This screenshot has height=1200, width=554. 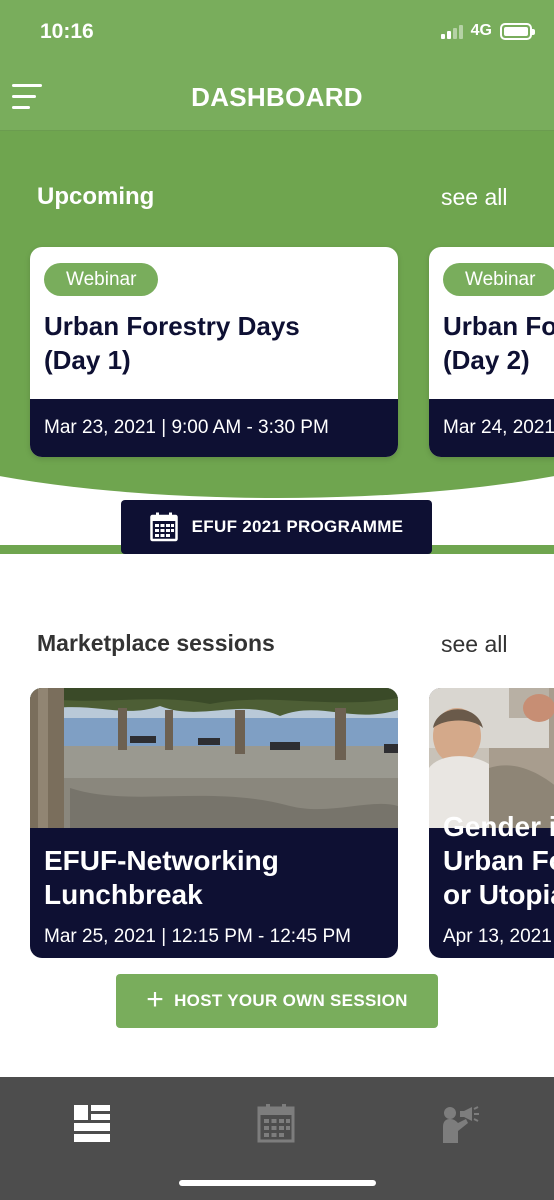 I want to click on header-divider, so click(x=277, y=130).